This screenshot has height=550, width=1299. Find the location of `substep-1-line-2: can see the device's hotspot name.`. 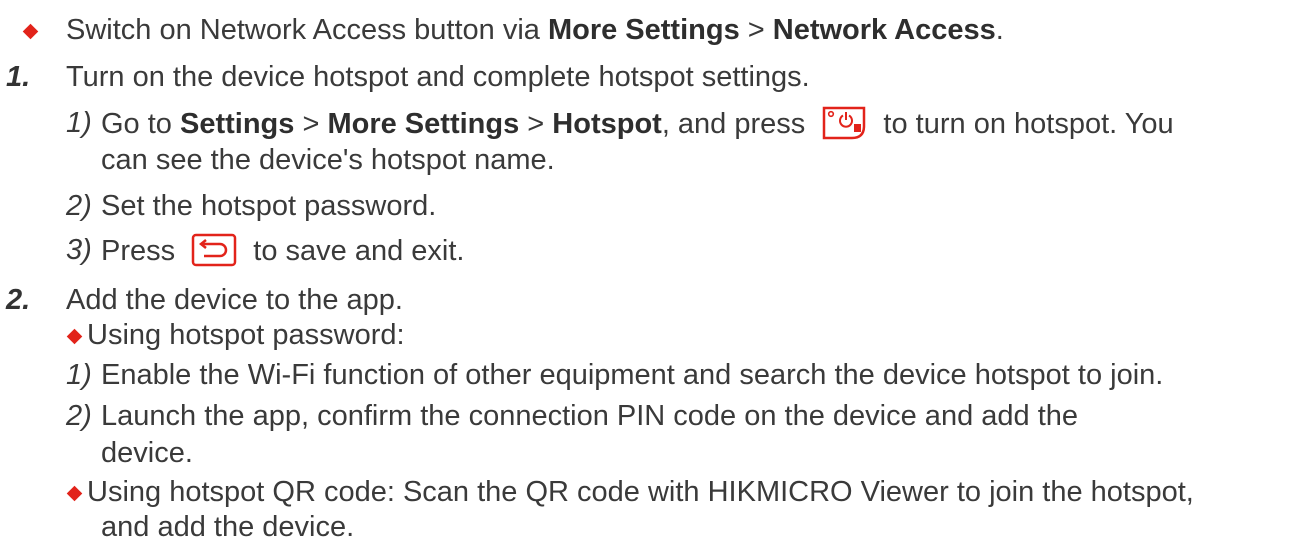

substep-1-line-2: can see the device's hotspot name. is located at coordinates (328, 160).